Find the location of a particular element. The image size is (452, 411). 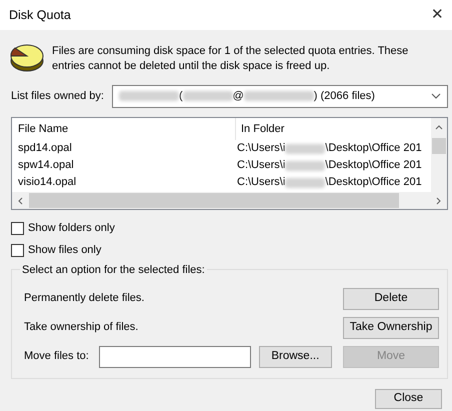

horizontal-scrollbar is located at coordinates (229, 200).